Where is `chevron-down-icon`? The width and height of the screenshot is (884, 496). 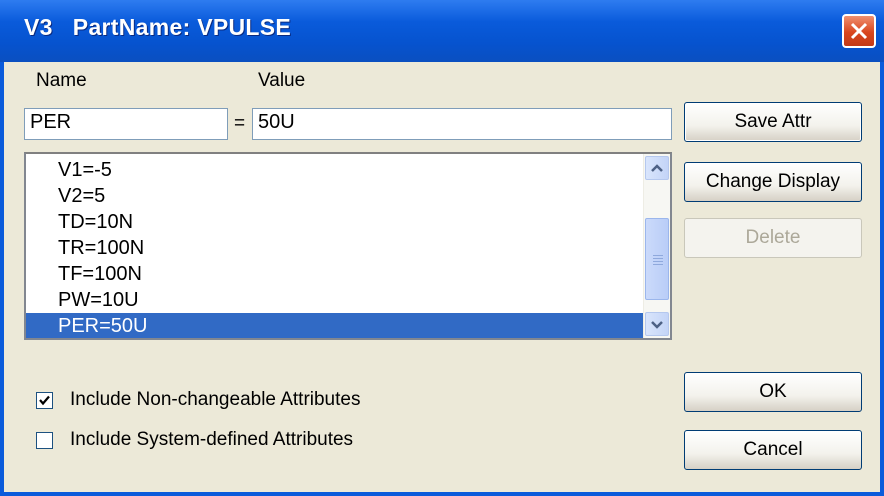 chevron-down-icon is located at coordinates (657, 325).